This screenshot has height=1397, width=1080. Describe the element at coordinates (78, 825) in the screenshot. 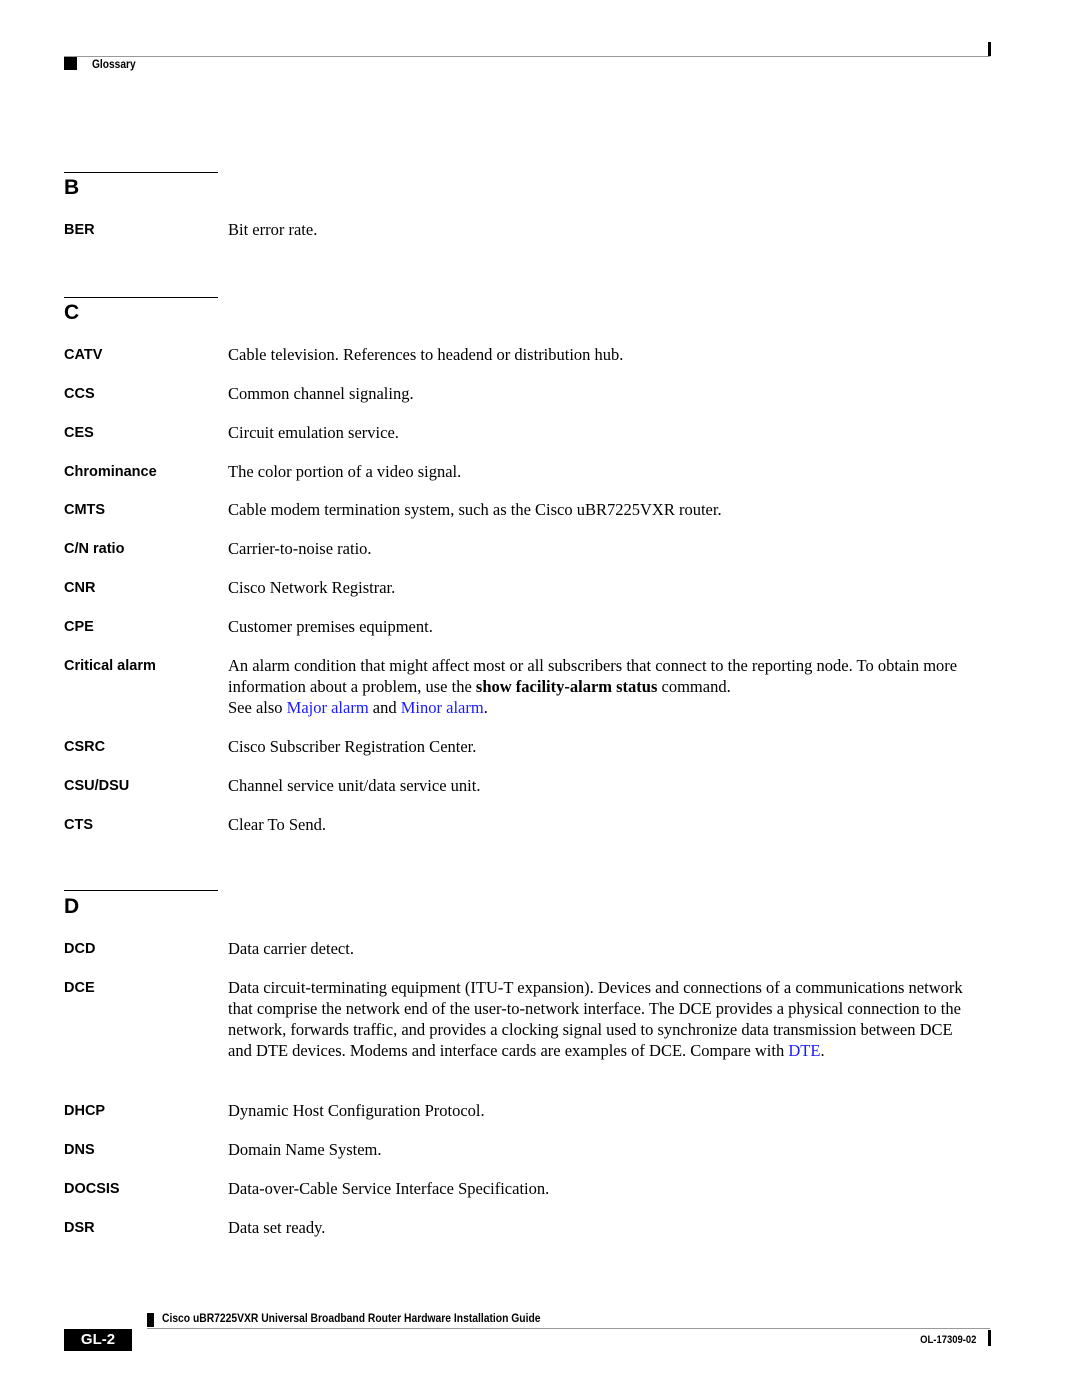

I see `term-cts: CTS` at that location.